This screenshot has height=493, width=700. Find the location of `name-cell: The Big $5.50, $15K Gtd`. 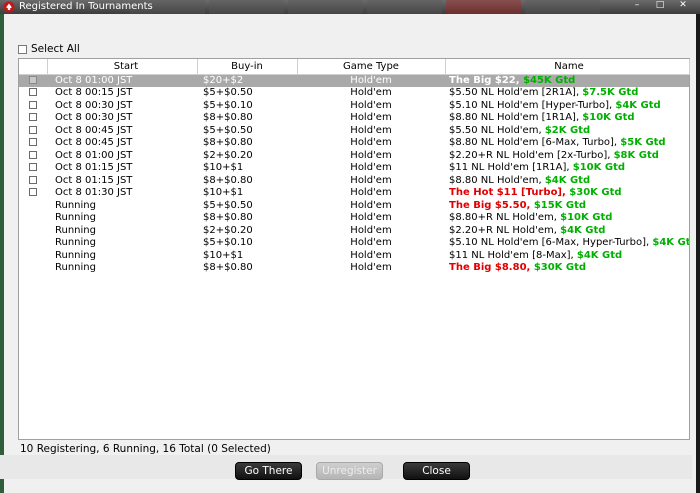

name-cell: The Big $5.50, $15K Gtd is located at coordinates (567, 205).